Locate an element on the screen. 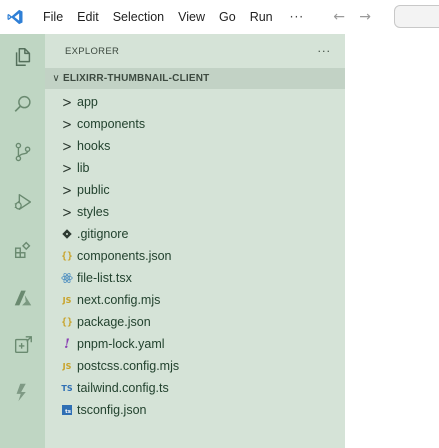 The image size is (439, 448). vscode-logo-icon is located at coordinates (15, 17).